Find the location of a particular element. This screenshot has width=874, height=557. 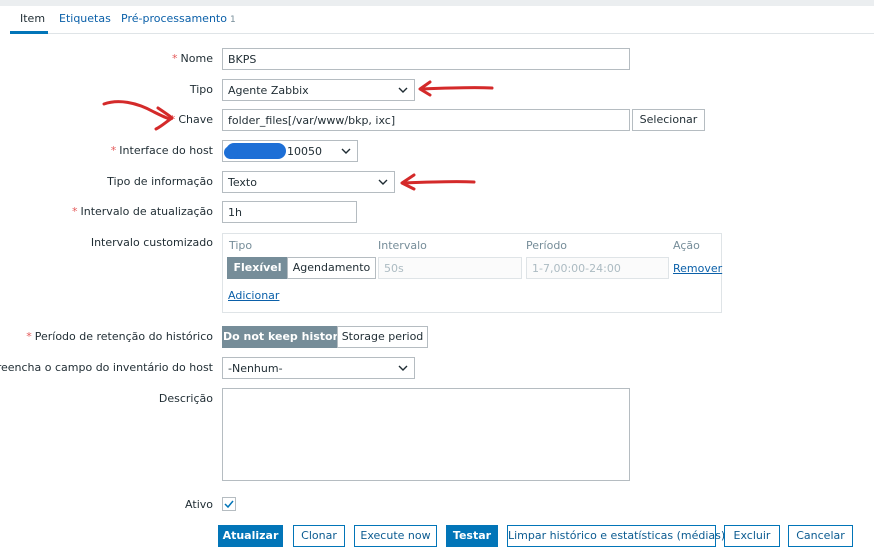

col-header-interval: Intervalo is located at coordinates (402, 245).